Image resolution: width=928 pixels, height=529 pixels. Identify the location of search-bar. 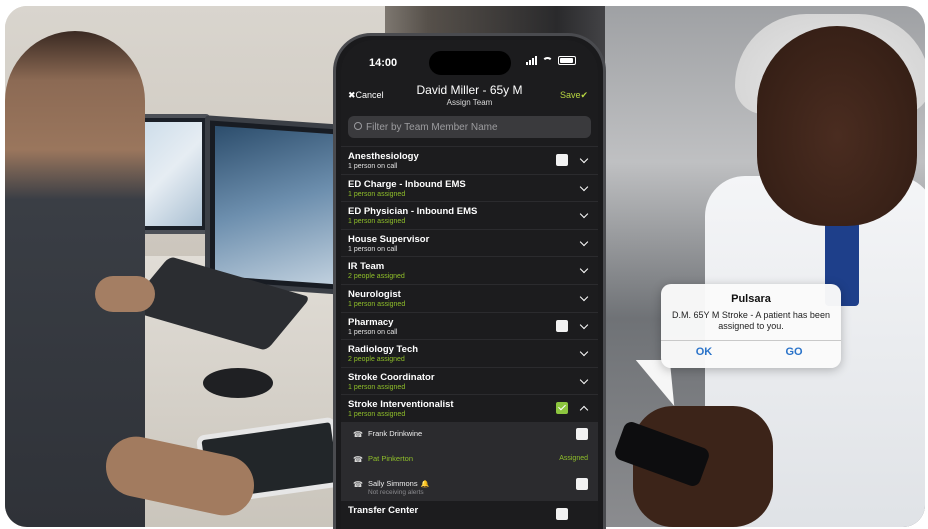
(469, 127).